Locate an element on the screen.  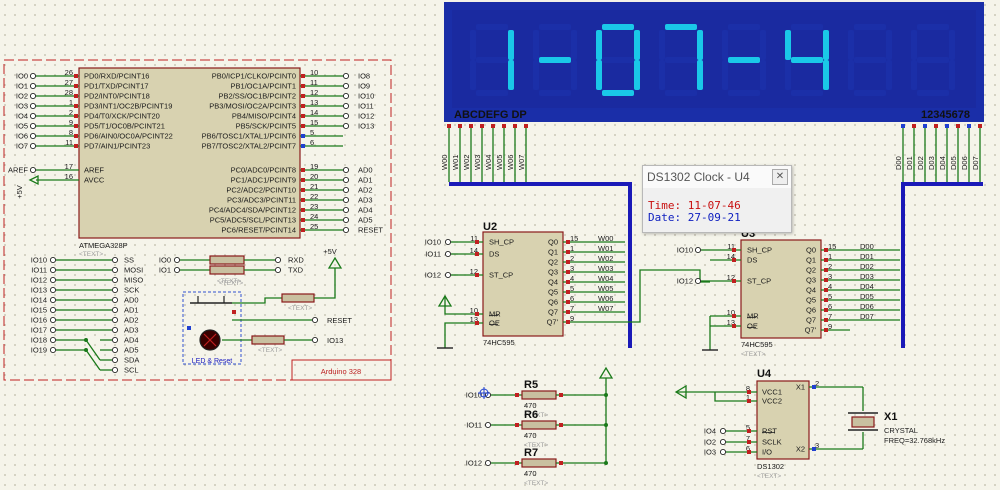
u3-text-label: <TEXT> is located at coordinates (753, 354).